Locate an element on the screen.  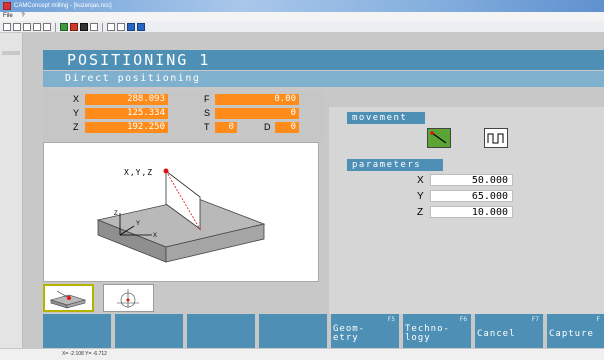
tool-icon is located at coordinates (74, 27).